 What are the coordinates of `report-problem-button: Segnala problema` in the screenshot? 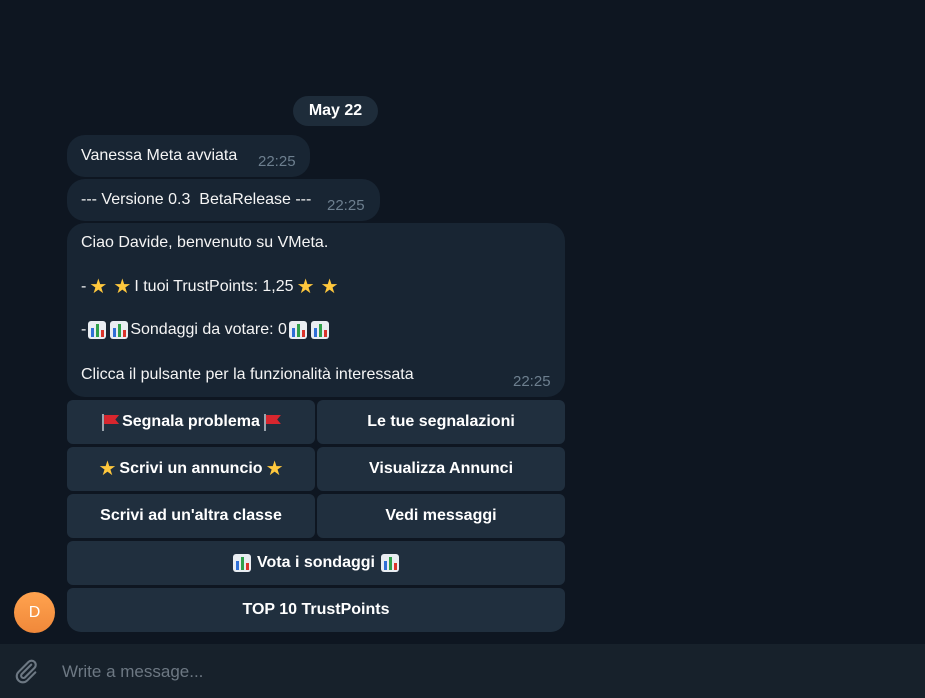 It's located at (191, 422).